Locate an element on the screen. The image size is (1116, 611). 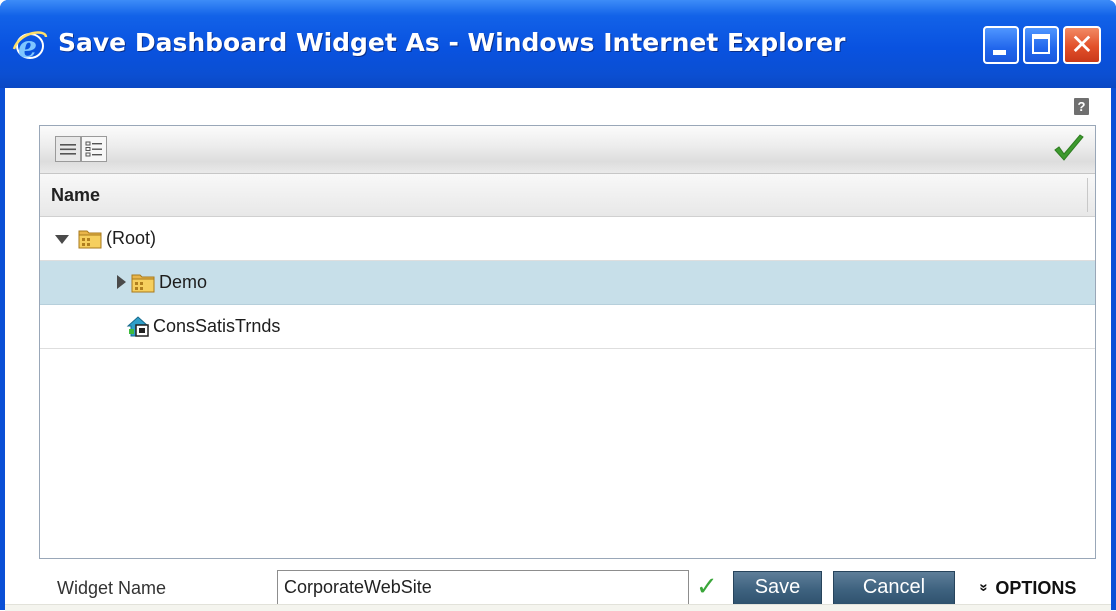
tree-item-root: (Root) is located at coordinates (567, 239).